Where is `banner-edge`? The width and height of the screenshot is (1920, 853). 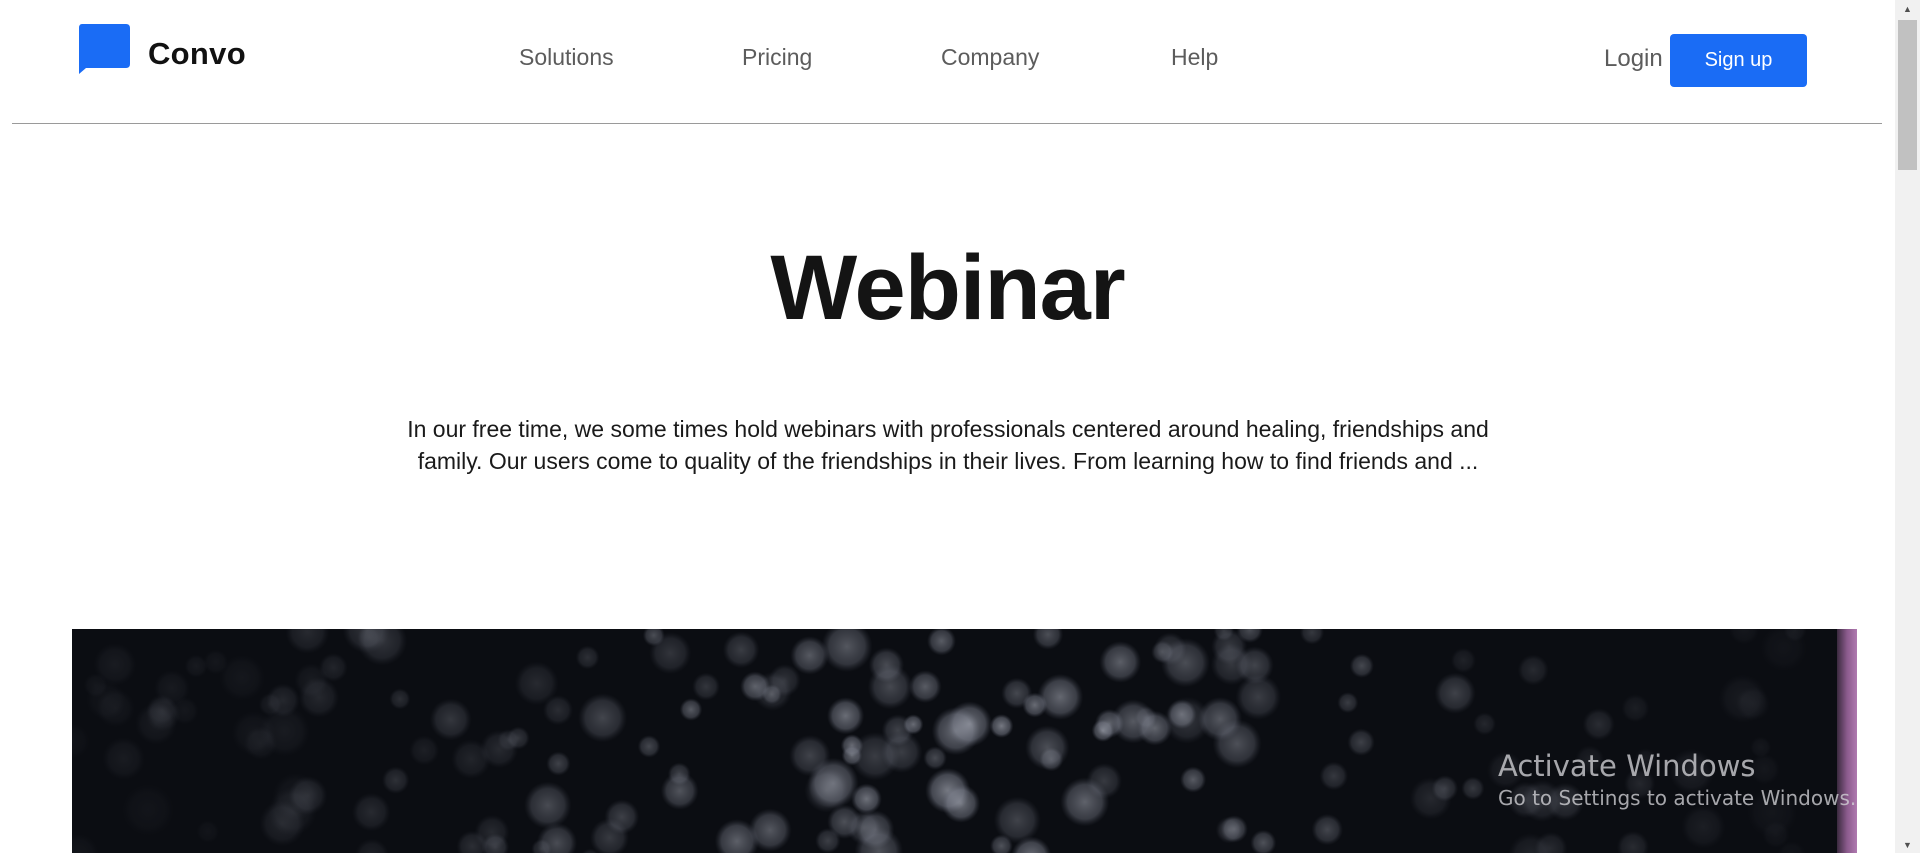 banner-edge is located at coordinates (1847, 741).